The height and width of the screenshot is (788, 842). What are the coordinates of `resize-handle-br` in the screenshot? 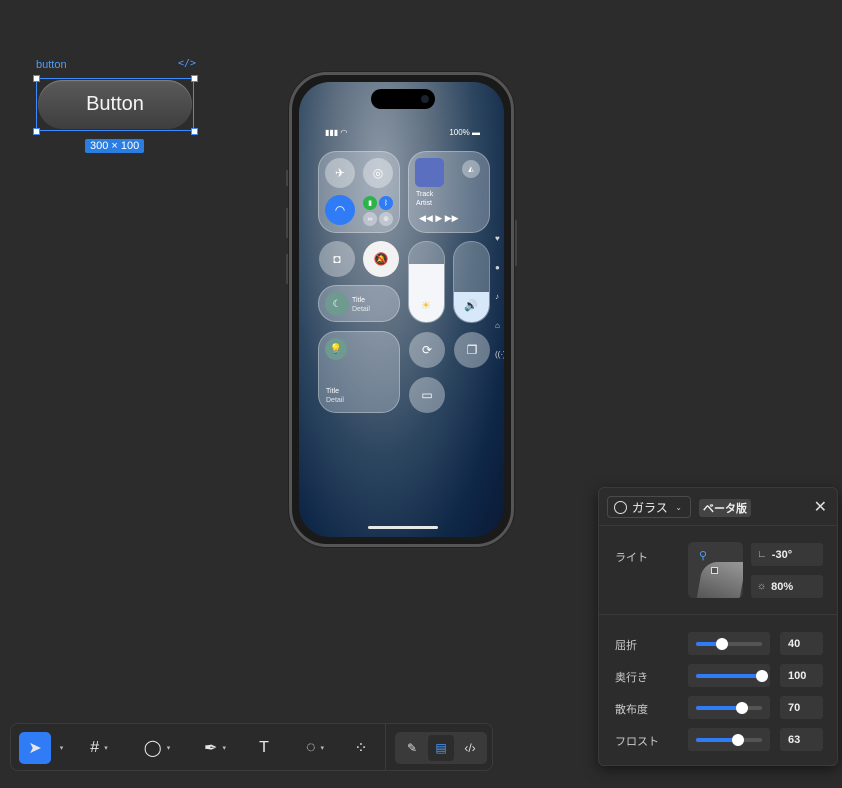 It's located at (194, 131).